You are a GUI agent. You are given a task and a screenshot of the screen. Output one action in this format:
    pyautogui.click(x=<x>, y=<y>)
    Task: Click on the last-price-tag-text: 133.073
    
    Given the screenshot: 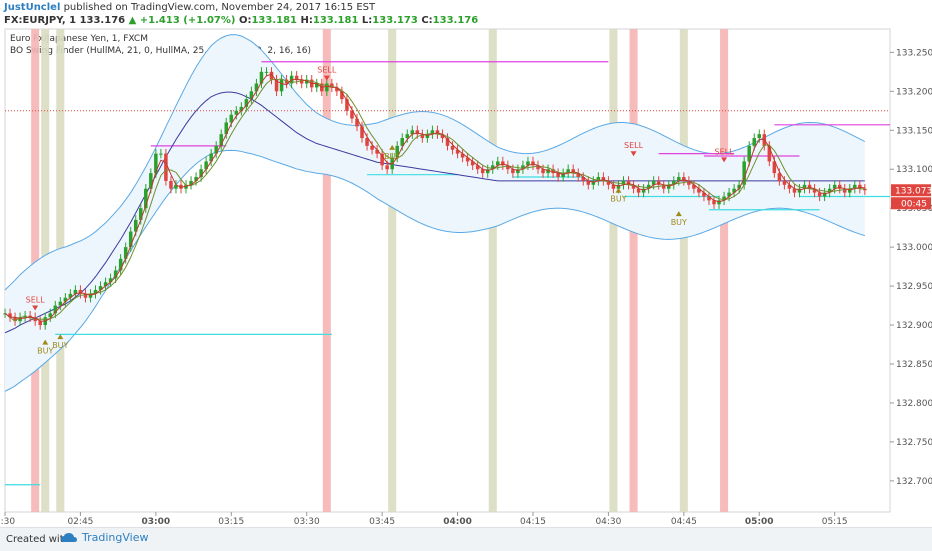 What is the action you would take?
    pyautogui.click(x=913, y=191)
    